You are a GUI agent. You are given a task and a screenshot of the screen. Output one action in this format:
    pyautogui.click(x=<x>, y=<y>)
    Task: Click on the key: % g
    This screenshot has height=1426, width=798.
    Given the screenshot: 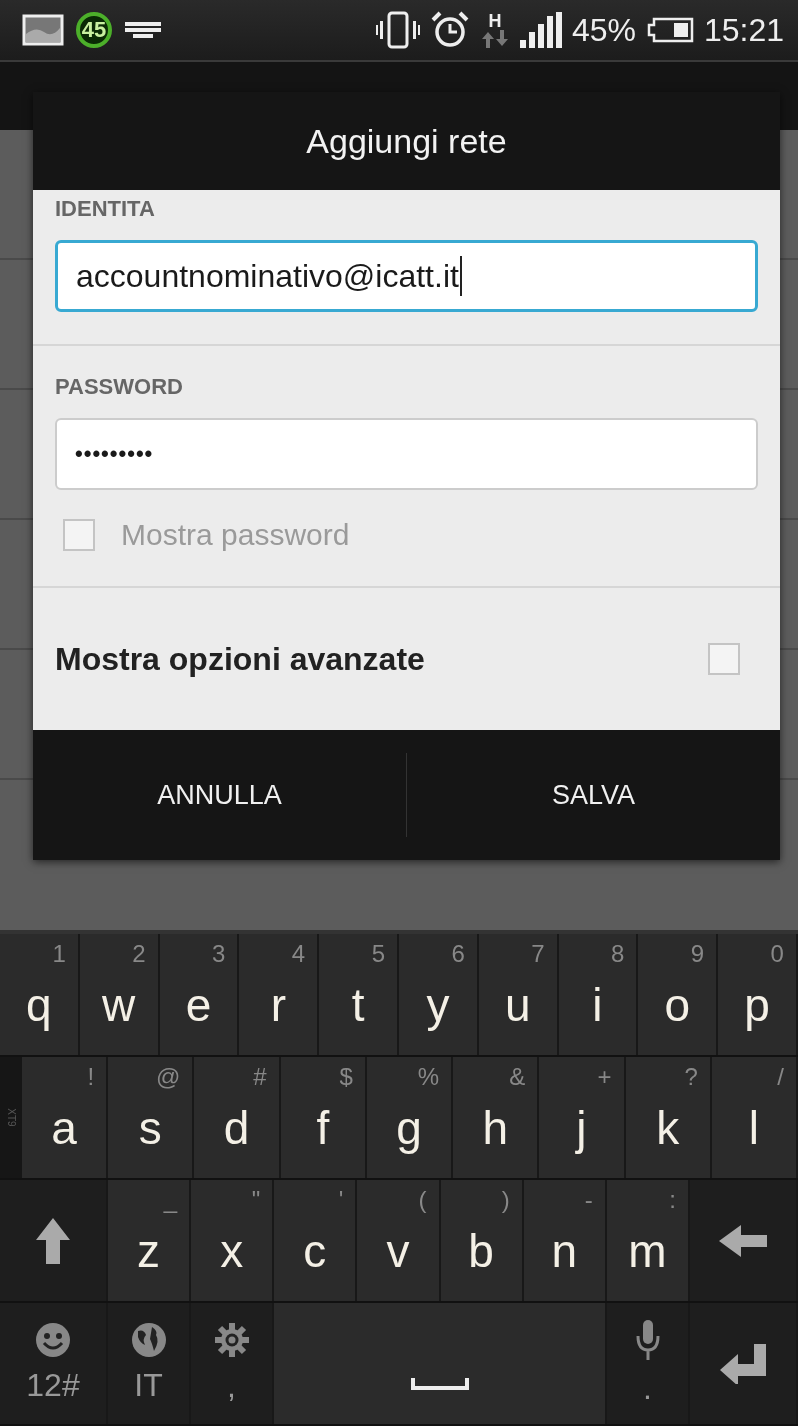 What is the action you would take?
    pyautogui.click(x=410, y=1117)
    